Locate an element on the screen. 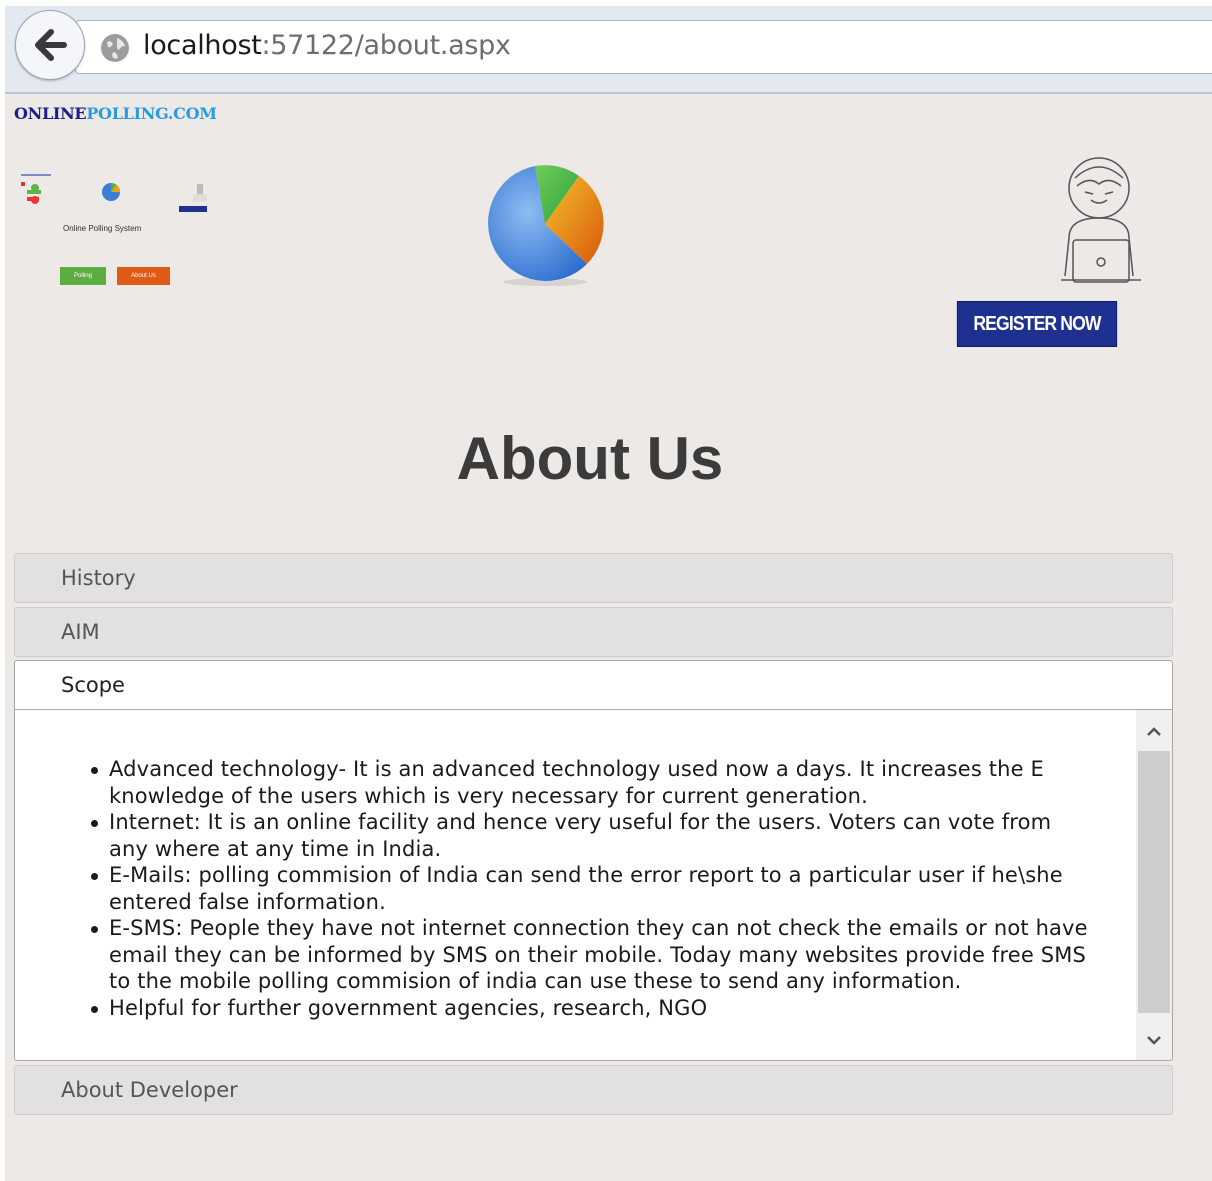 This screenshot has height=1181, width=1212. accordion-header-about-developer: About Developer is located at coordinates (593, 1090).